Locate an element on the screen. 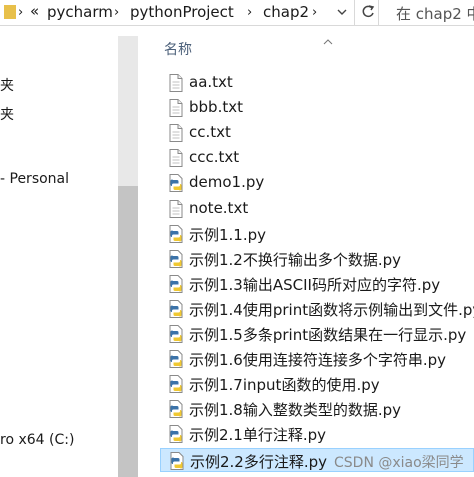 Image resolution: width=474 pixels, height=477 pixels. file-name: 示例1.4使用print函数将示例输出到文件.py is located at coordinates (331, 309).